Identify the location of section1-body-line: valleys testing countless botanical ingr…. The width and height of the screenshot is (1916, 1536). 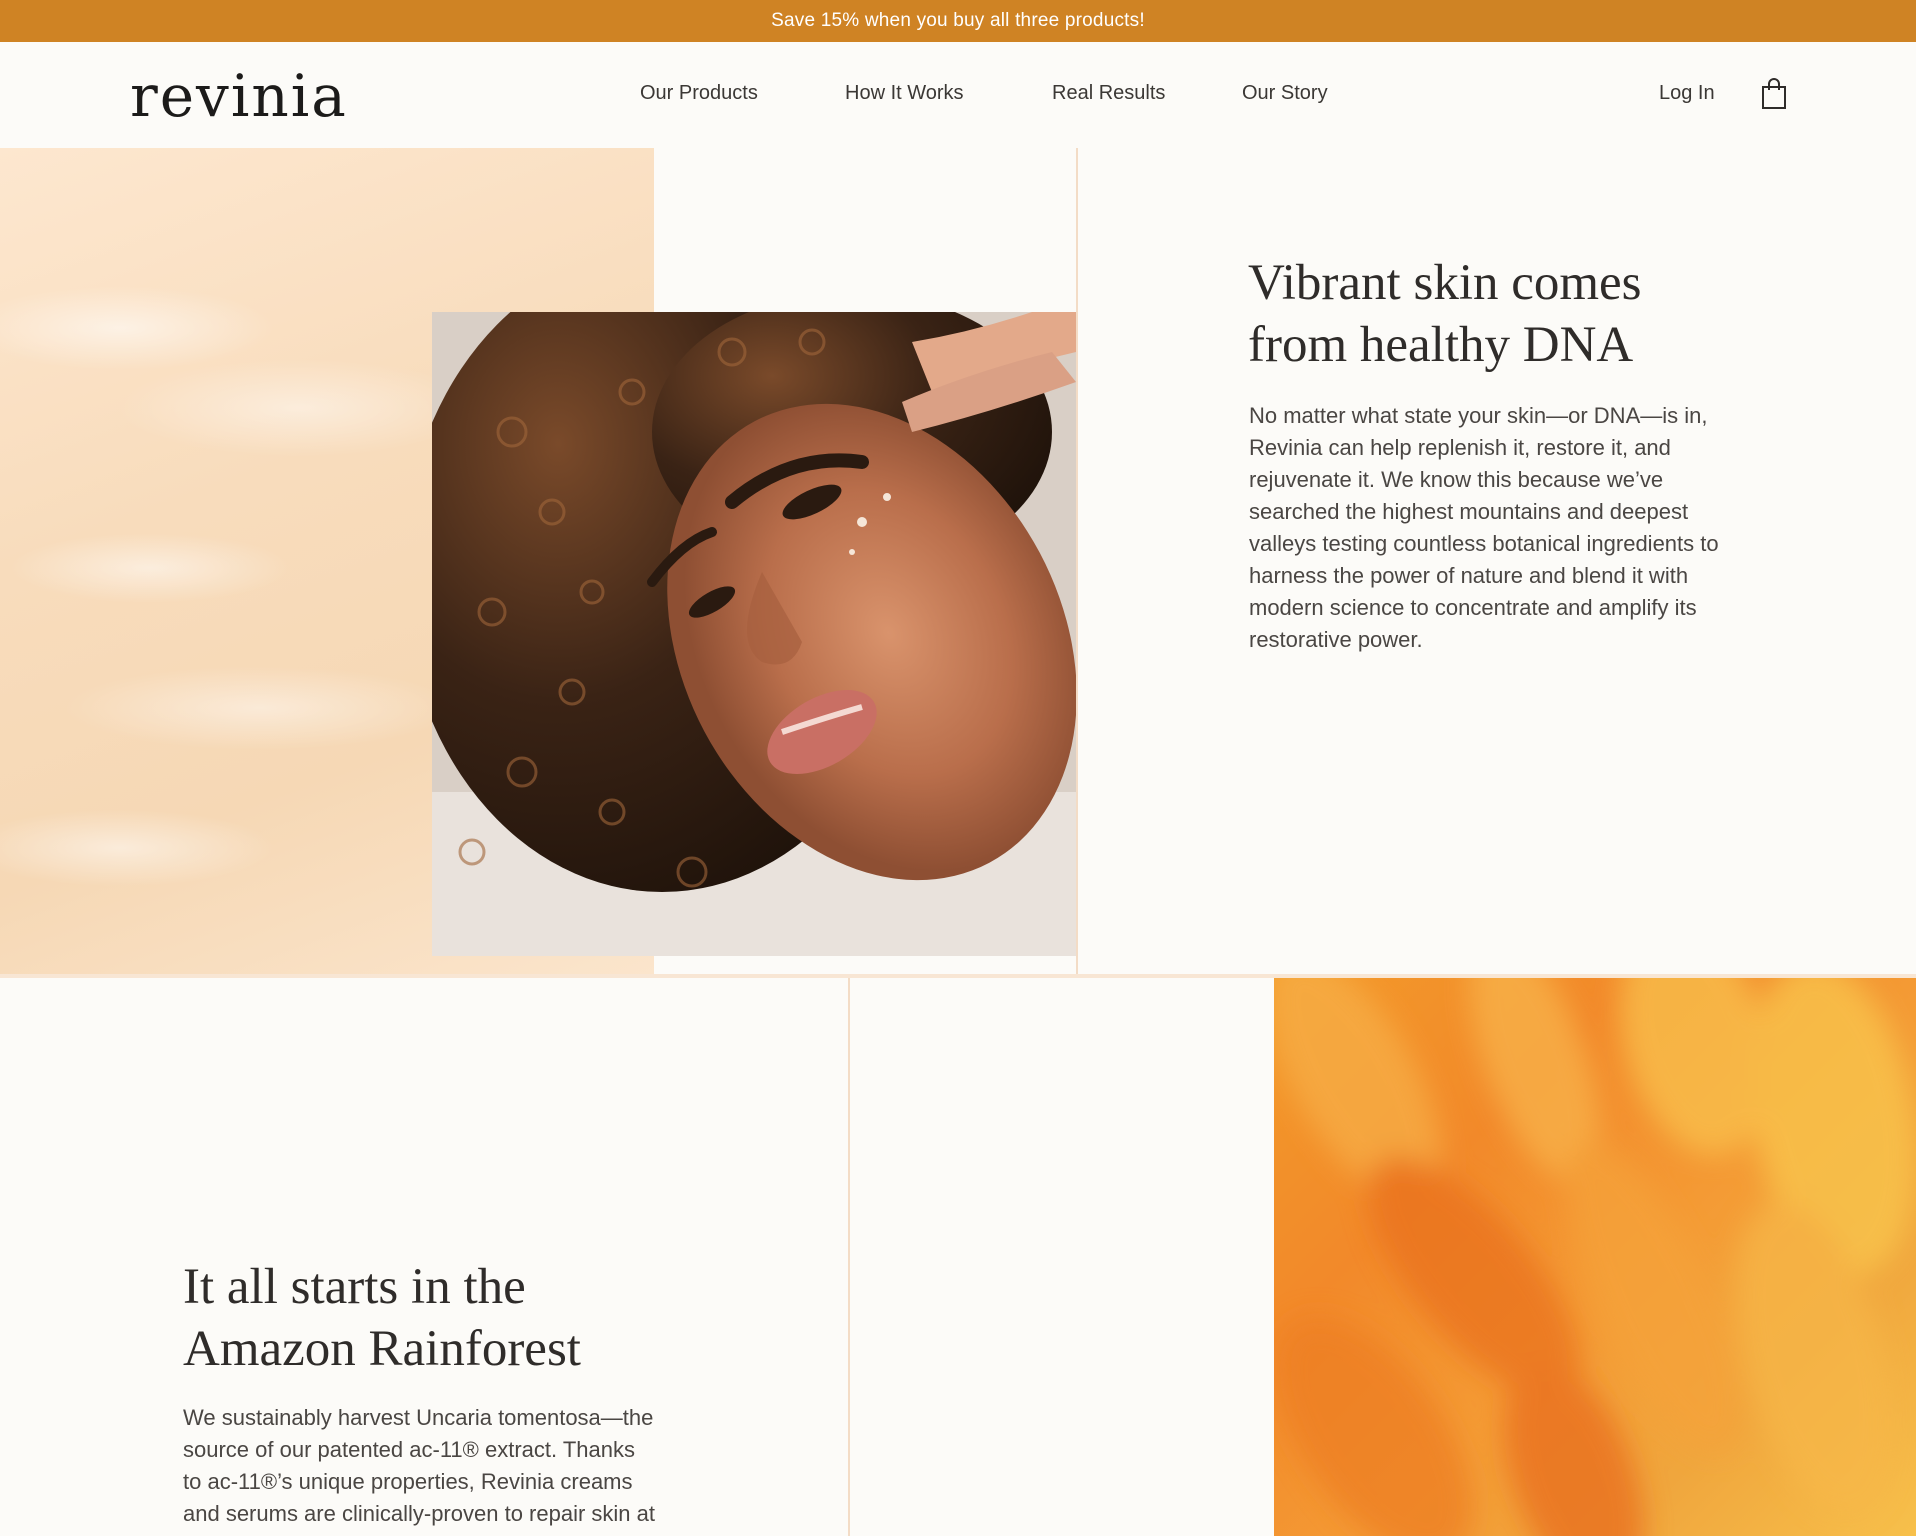
(1484, 543).